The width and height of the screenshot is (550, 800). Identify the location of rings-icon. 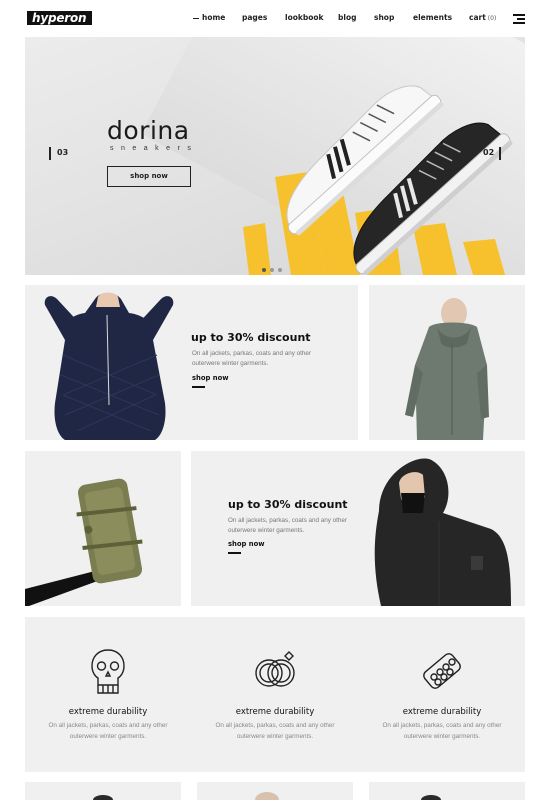
(275, 669).